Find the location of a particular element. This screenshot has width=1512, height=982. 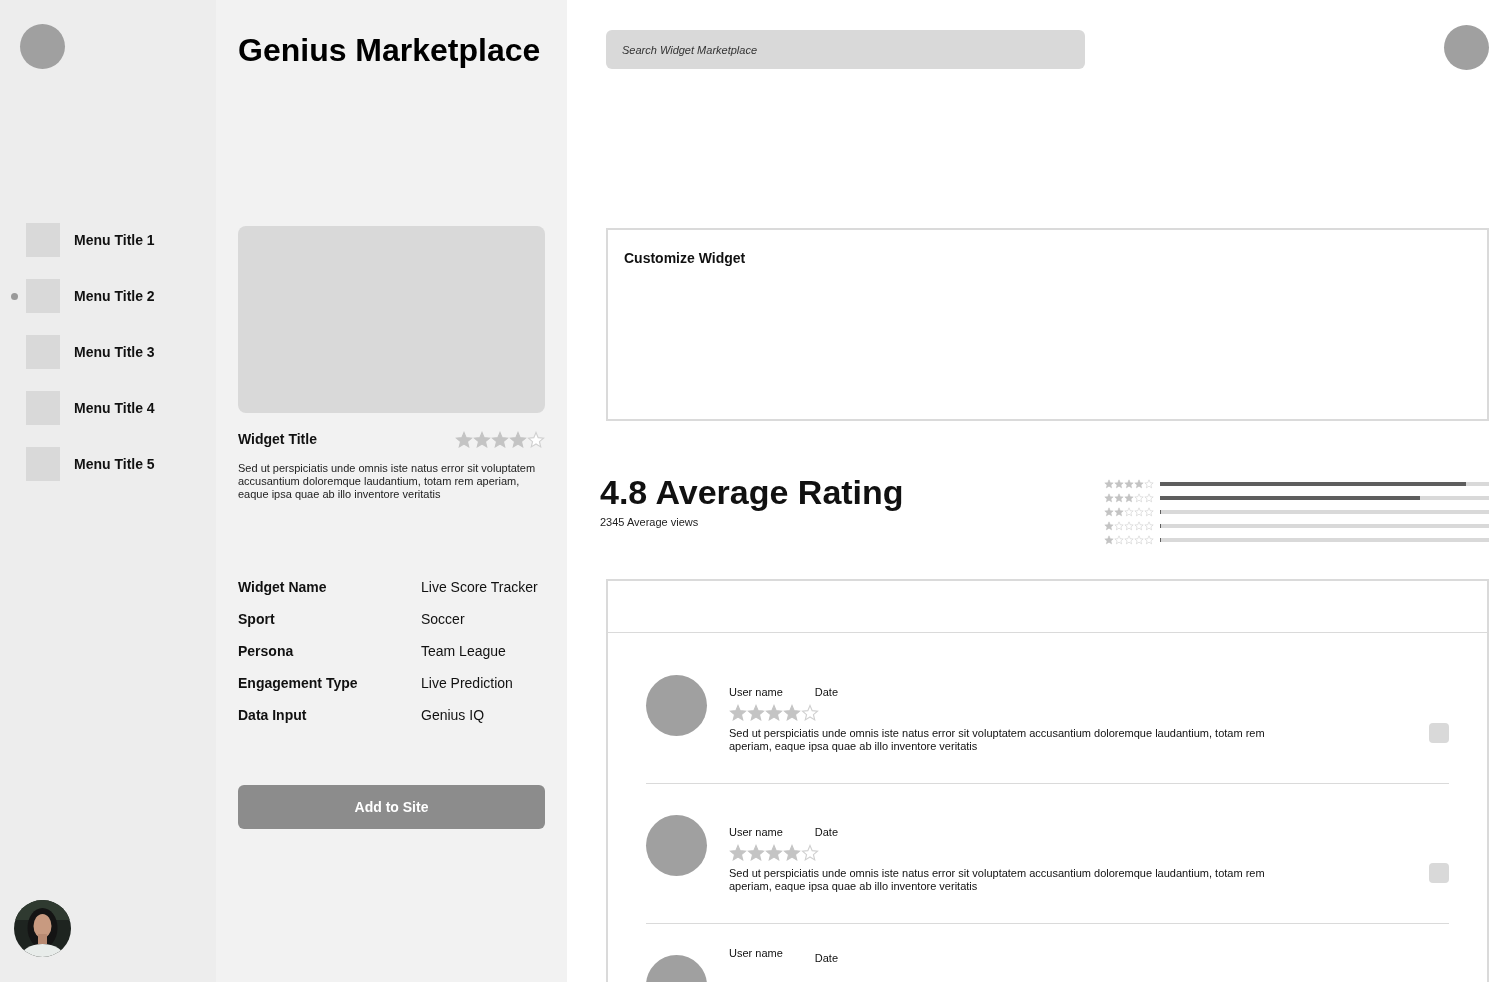

rating-headline: 4.8 Average Rating is located at coordinates (752, 492).